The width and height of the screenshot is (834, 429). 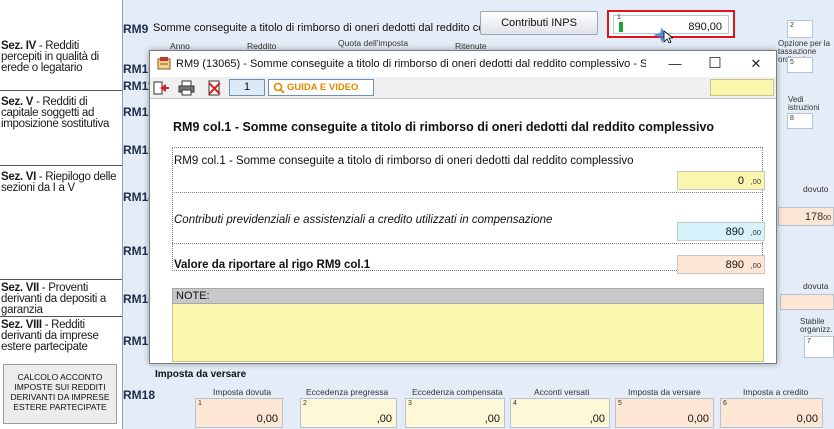 I want to click on field-number: 6, so click(x=725, y=403).